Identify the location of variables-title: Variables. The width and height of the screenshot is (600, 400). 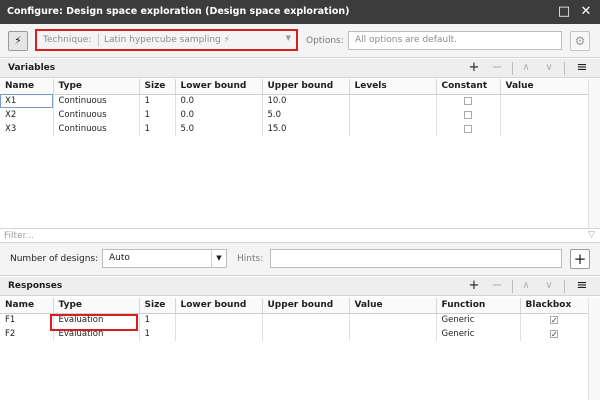
(32, 68).